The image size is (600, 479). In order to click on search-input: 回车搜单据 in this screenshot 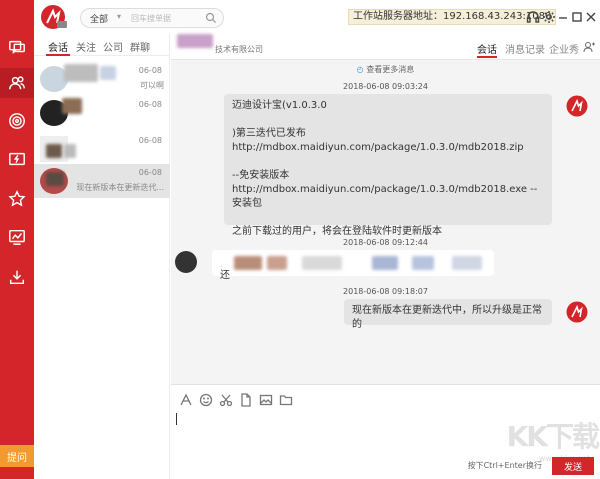, I will do `click(151, 18)`.